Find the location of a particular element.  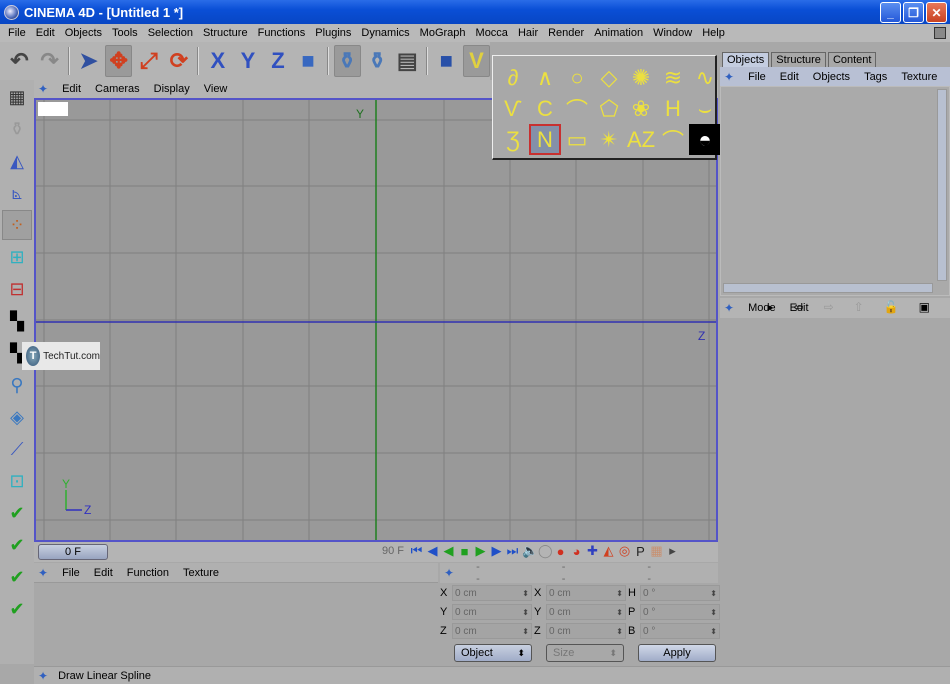

helix-spline-icon: ≋ is located at coordinates (673, 77).